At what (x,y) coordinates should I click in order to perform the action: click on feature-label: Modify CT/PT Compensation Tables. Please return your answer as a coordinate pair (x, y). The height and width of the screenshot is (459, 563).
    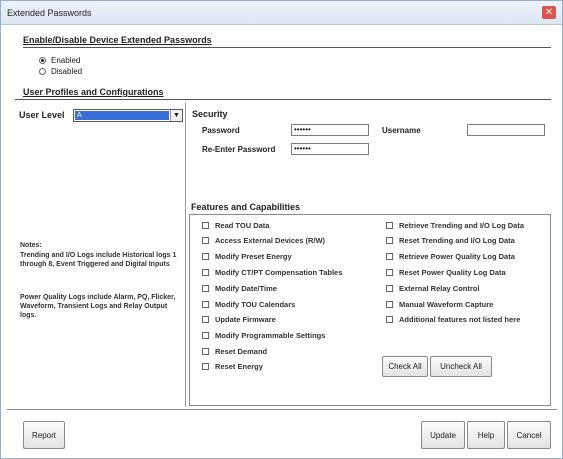
    Looking at the image, I should click on (279, 272).